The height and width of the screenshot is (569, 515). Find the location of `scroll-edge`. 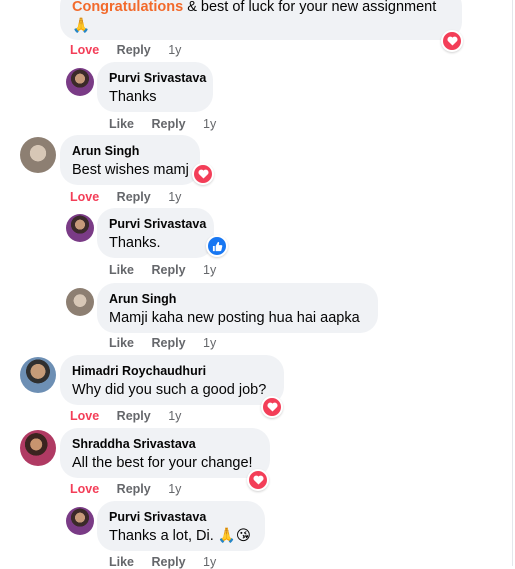

scroll-edge is located at coordinates (512, 283).